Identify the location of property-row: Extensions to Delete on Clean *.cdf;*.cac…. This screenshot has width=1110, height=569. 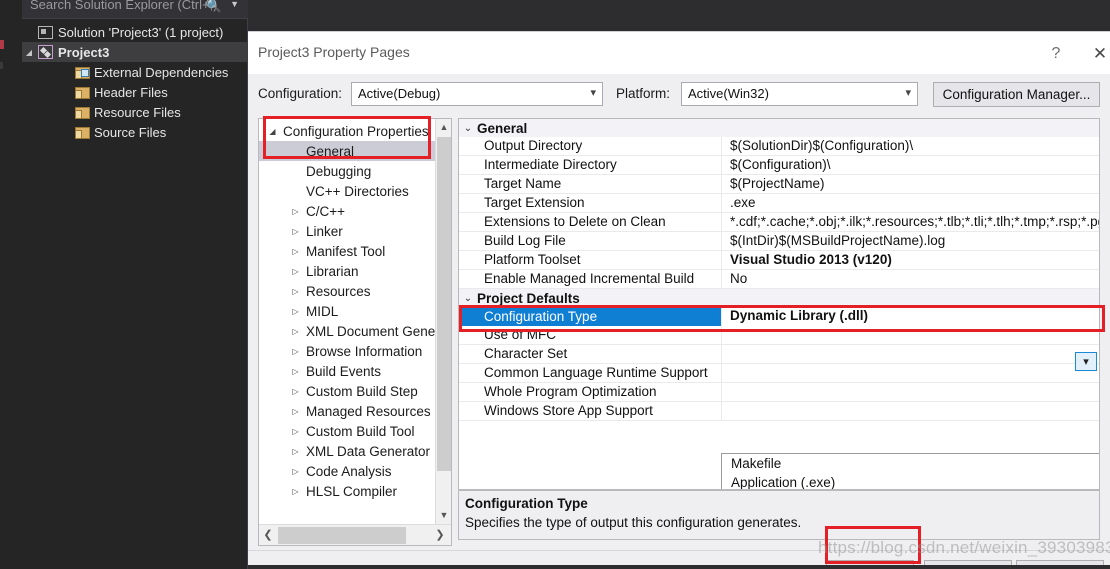
(779, 222).